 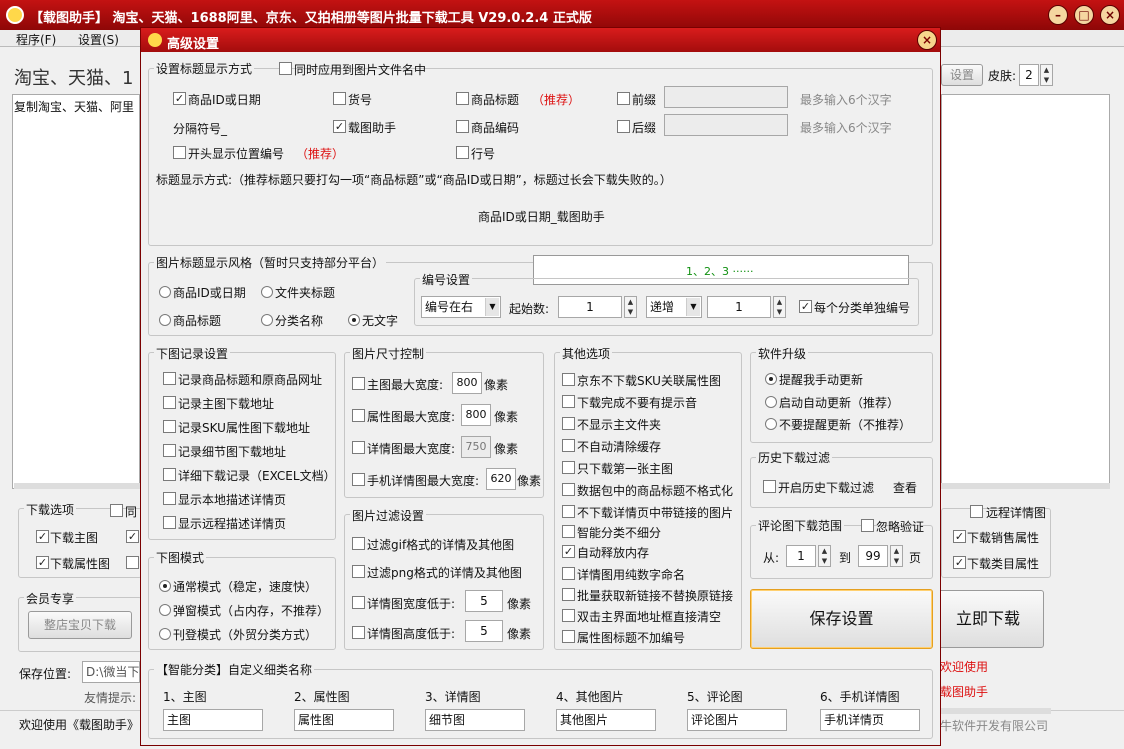 I want to click on right-scrollbar, so click(x=1025, y=486).